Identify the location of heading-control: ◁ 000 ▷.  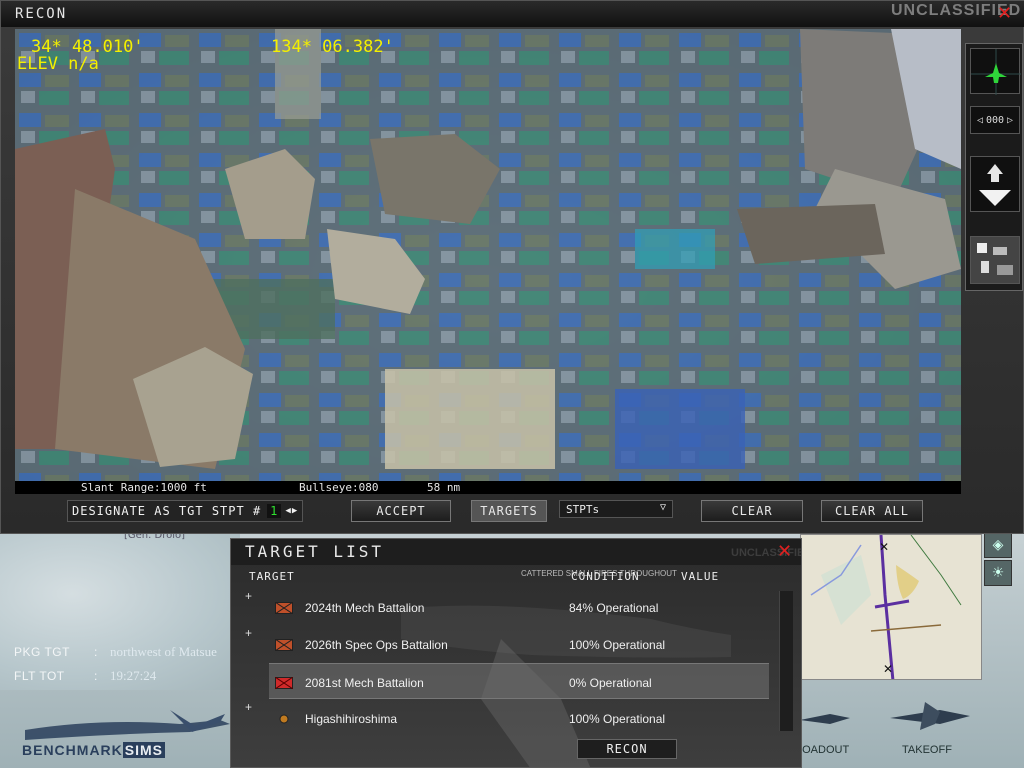
(995, 120).